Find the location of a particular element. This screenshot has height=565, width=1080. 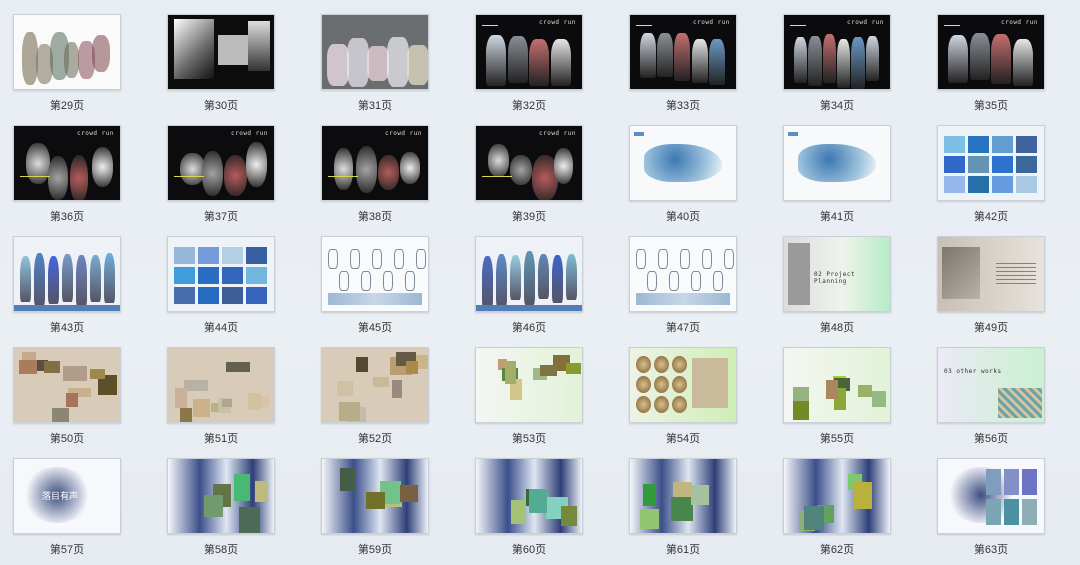

page-thumbnail: 第61页 is located at coordinates (683, 507).